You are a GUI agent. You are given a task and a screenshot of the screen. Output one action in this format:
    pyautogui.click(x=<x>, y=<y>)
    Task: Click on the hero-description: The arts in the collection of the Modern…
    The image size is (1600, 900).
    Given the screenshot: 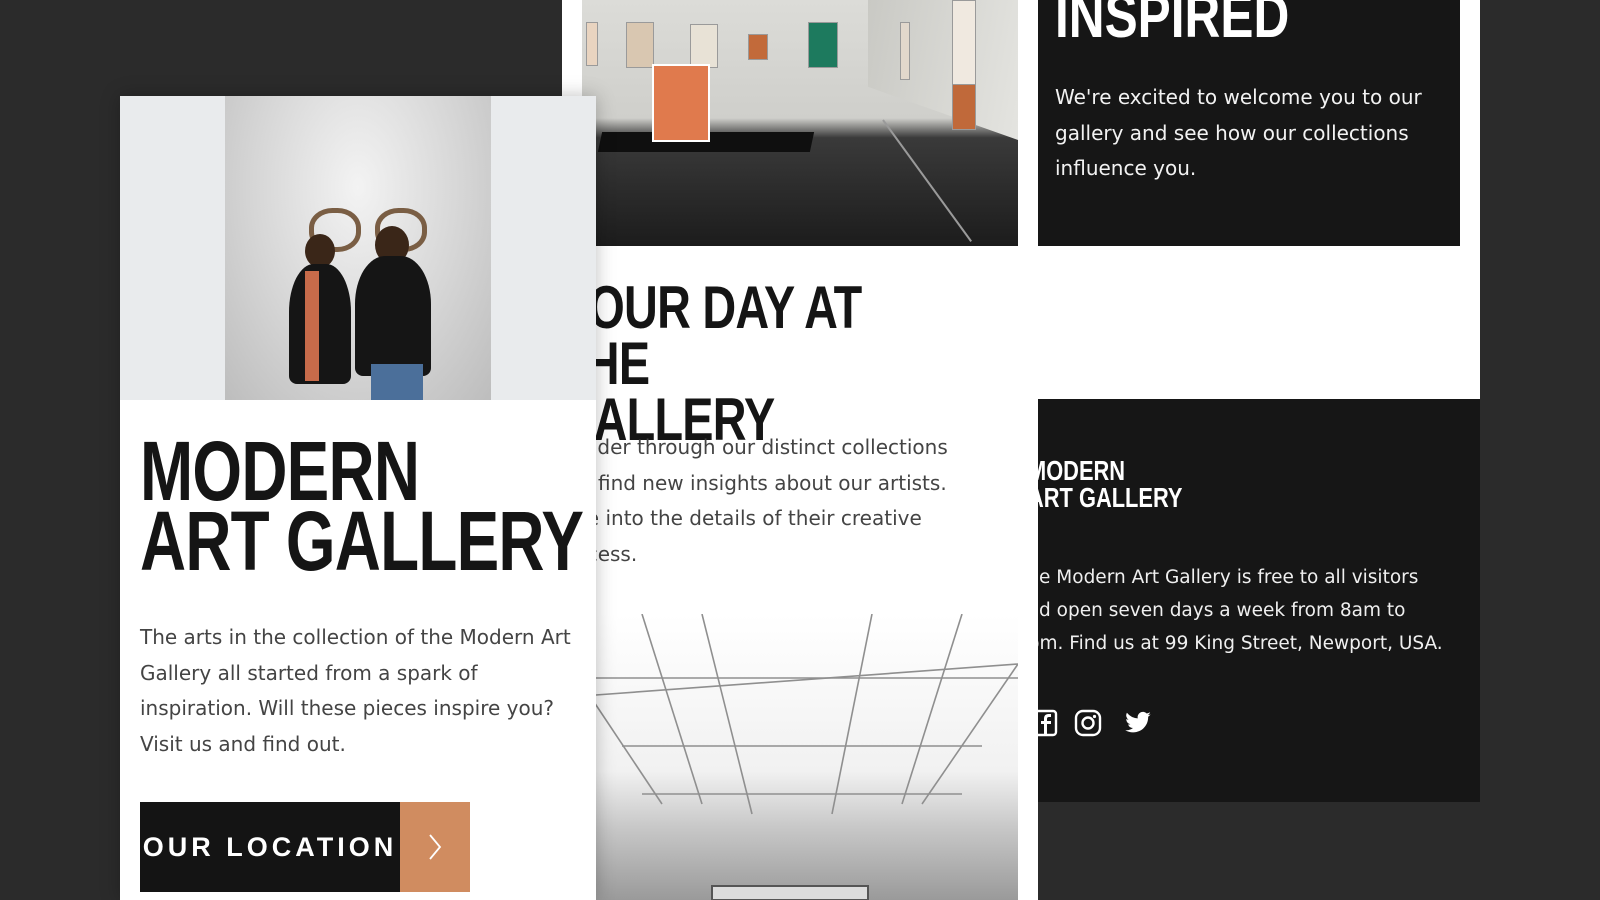 What is the action you would take?
    pyautogui.click(x=355, y=690)
    